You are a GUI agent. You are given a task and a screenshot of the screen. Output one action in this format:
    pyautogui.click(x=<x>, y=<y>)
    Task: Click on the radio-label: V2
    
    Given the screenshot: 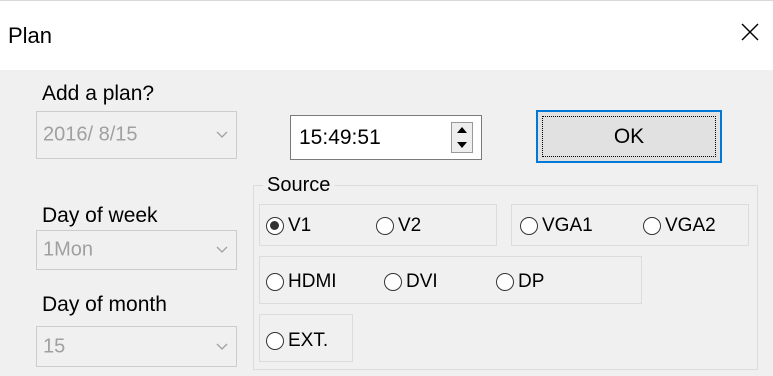 What is the action you would take?
    pyautogui.click(x=410, y=225)
    